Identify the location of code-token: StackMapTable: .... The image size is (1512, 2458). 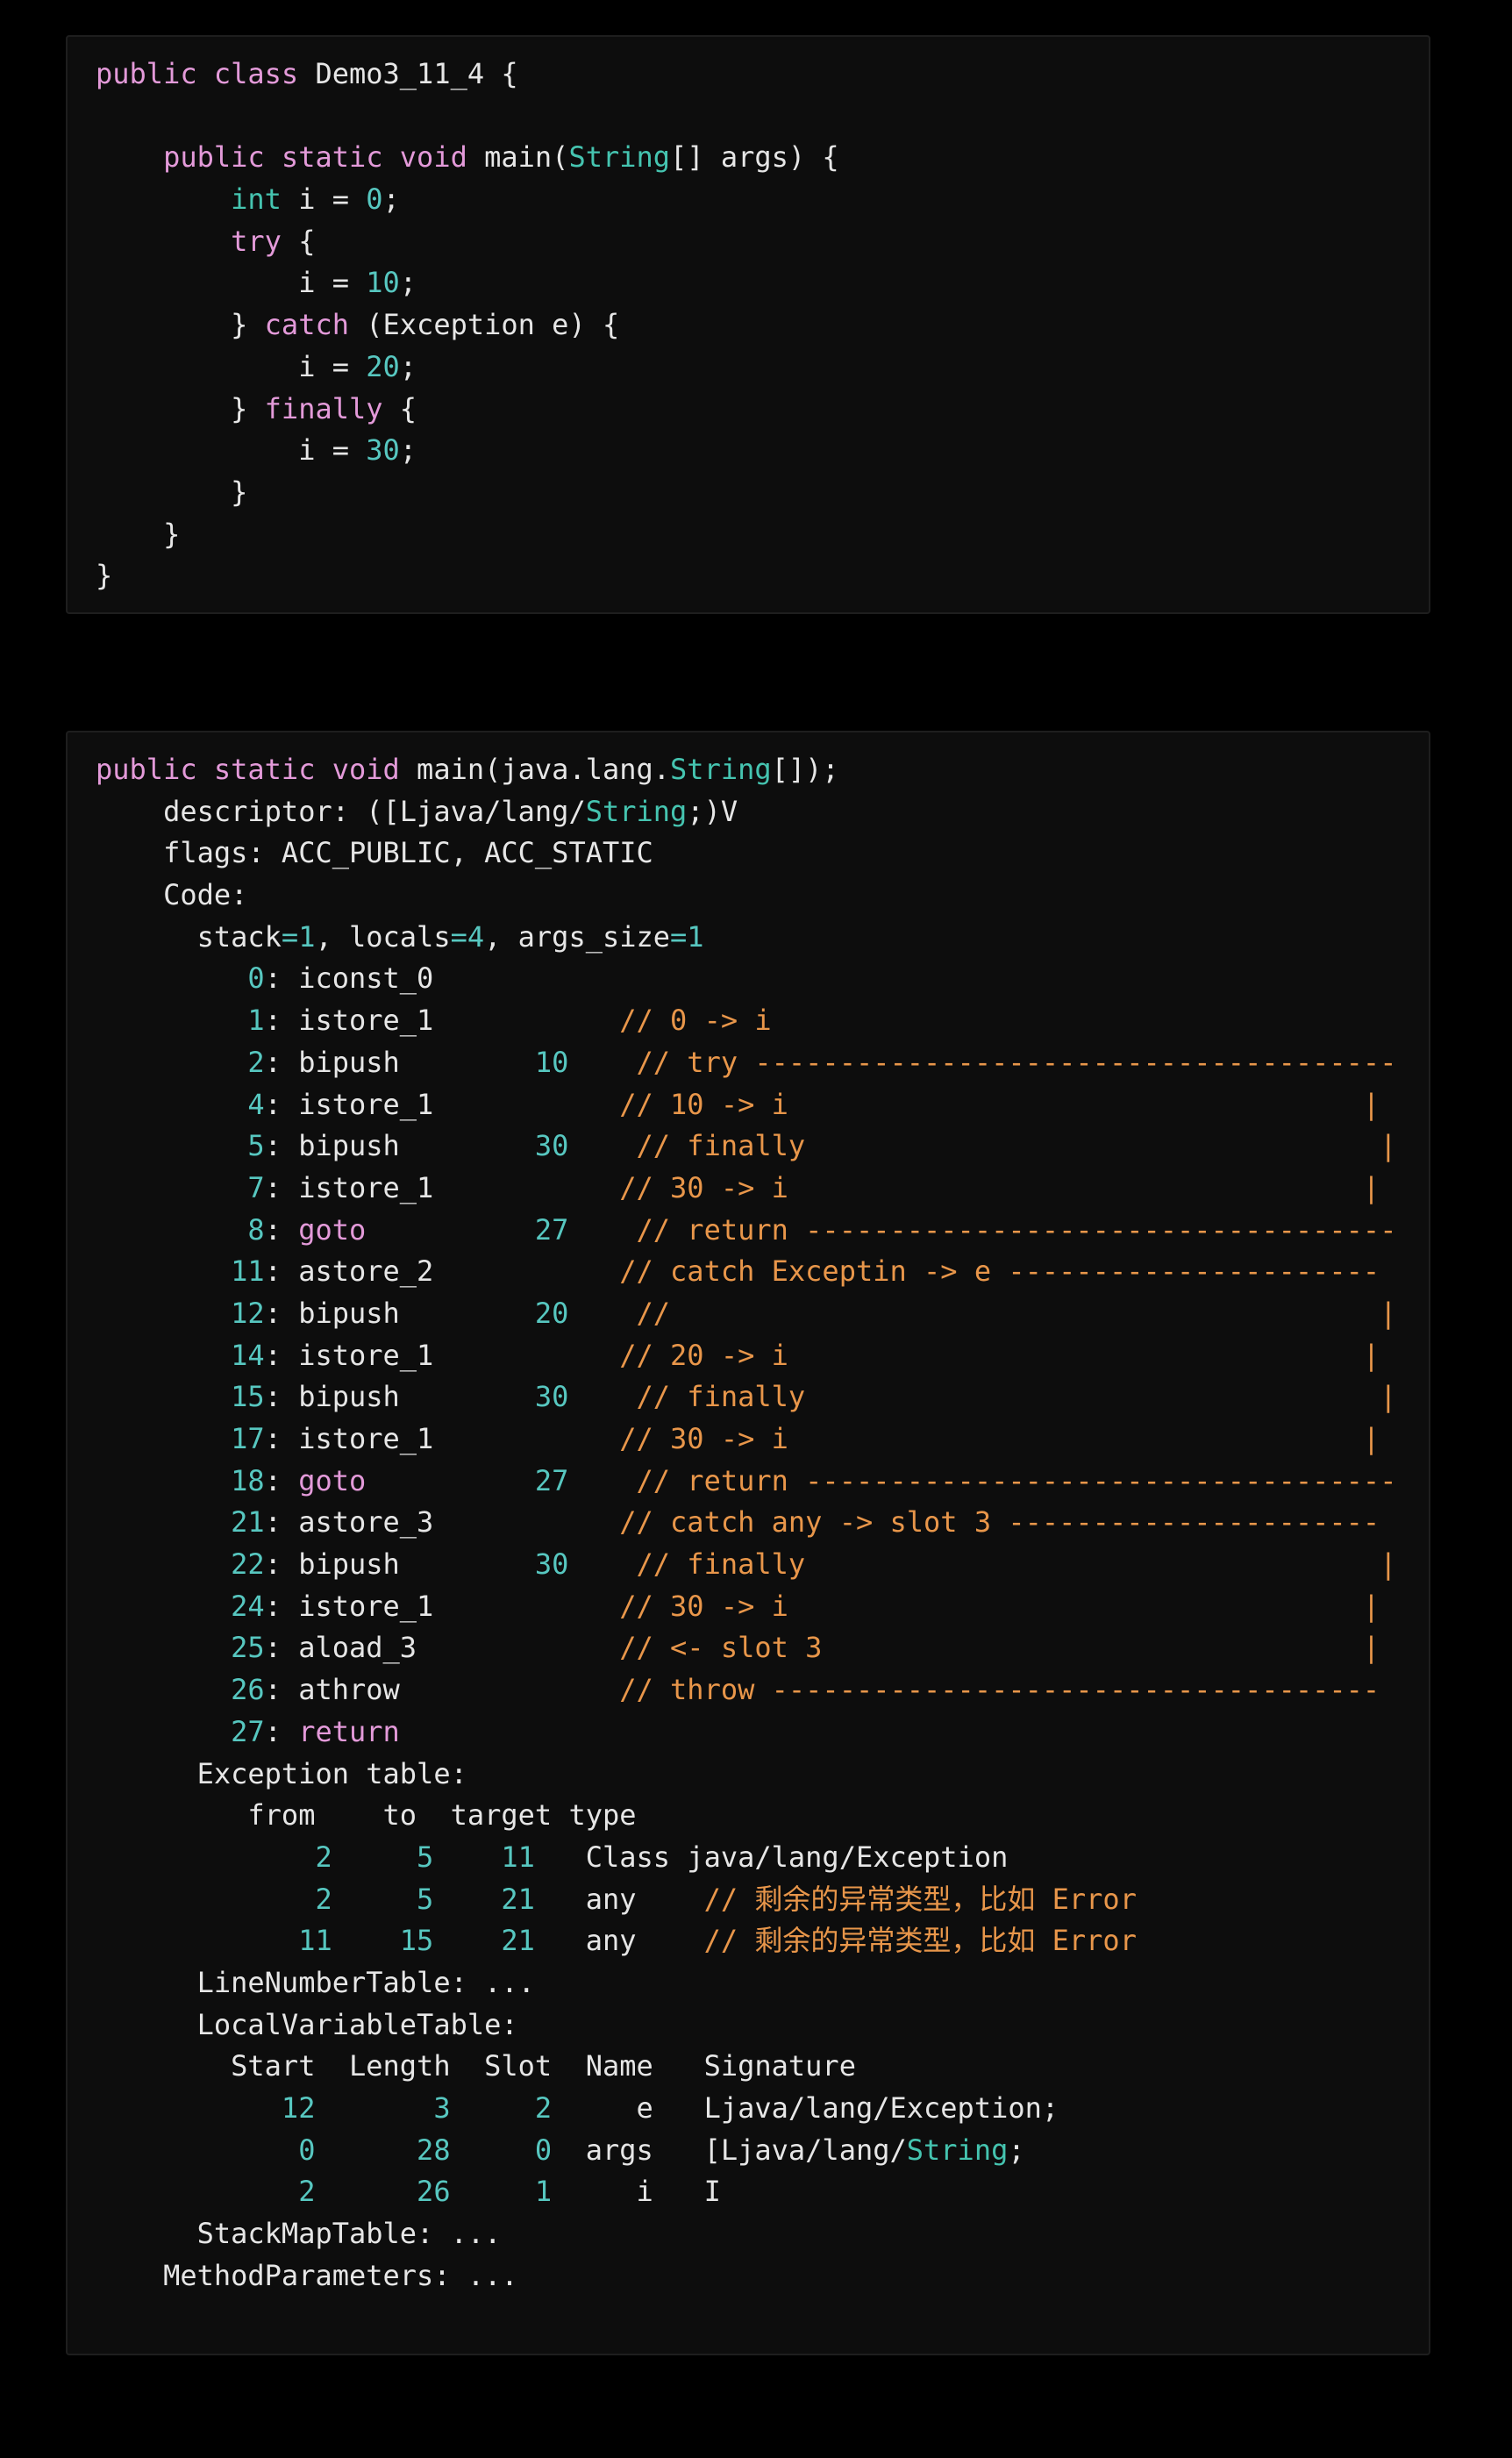
(299, 2234).